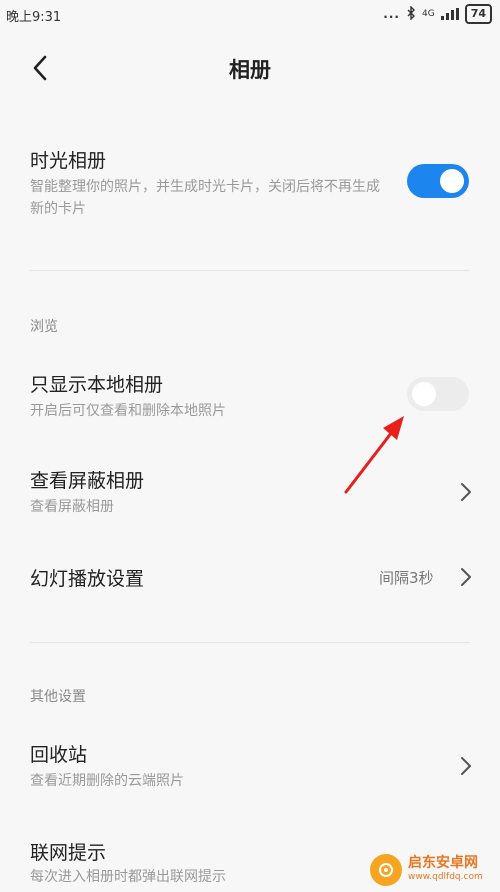 The height and width of the screenshot is (892, 500). Describe the element at coordinates (443, 863) in the screenshot. I see `watermark-title: 启东安卓网` at that location.